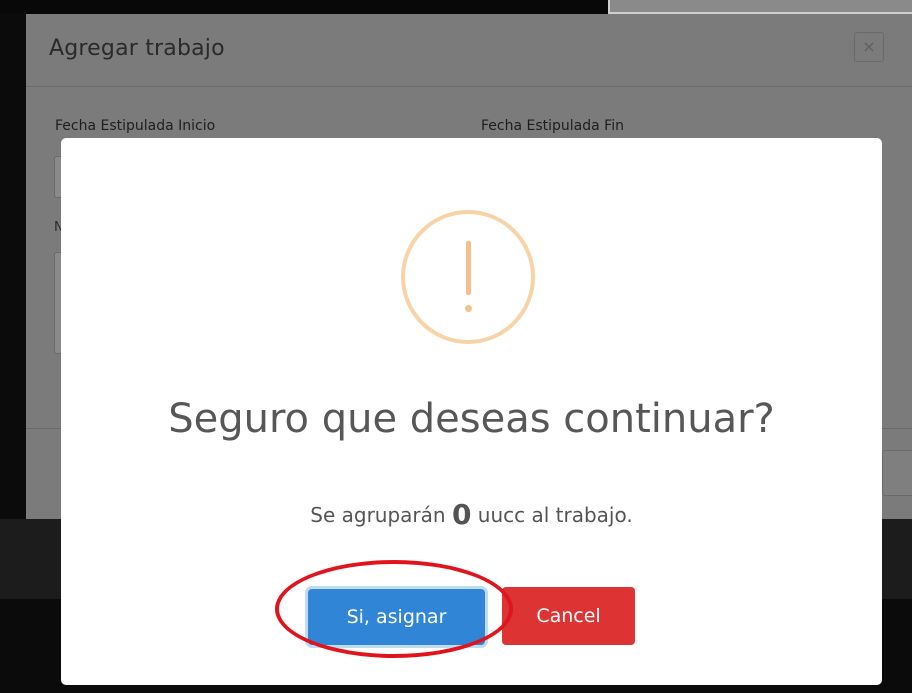 The height and width of the screenshot is (693, 912). Describe the element at coordinates (552, 126) in the screenshot. I see `end-date-label: Fecha Estipulada Fin` at that location.